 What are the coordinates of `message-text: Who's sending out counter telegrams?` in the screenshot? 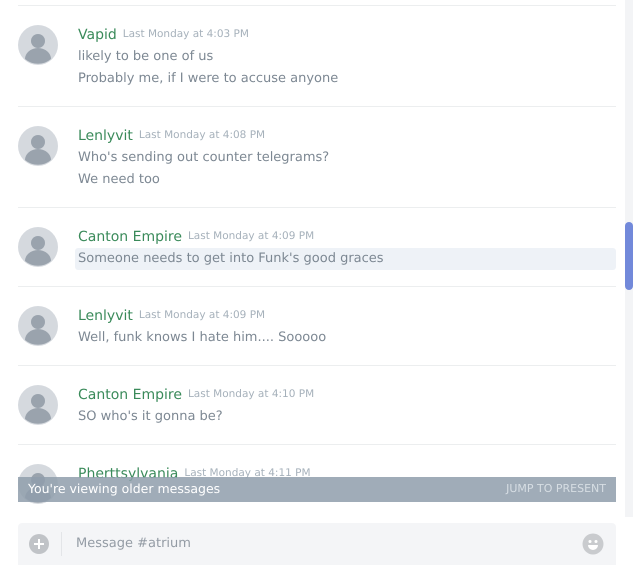 It's located at (204, 158).